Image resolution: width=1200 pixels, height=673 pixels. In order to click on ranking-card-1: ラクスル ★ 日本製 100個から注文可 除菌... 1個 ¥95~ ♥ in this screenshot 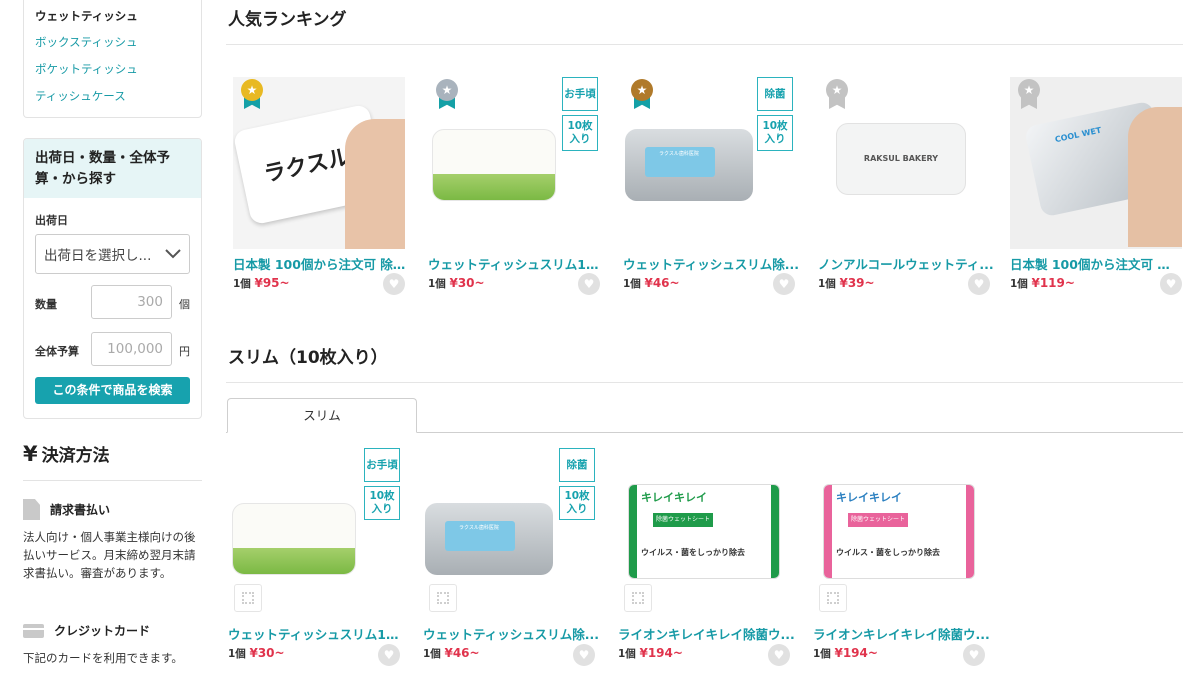, I will do `click(322, 187)`.